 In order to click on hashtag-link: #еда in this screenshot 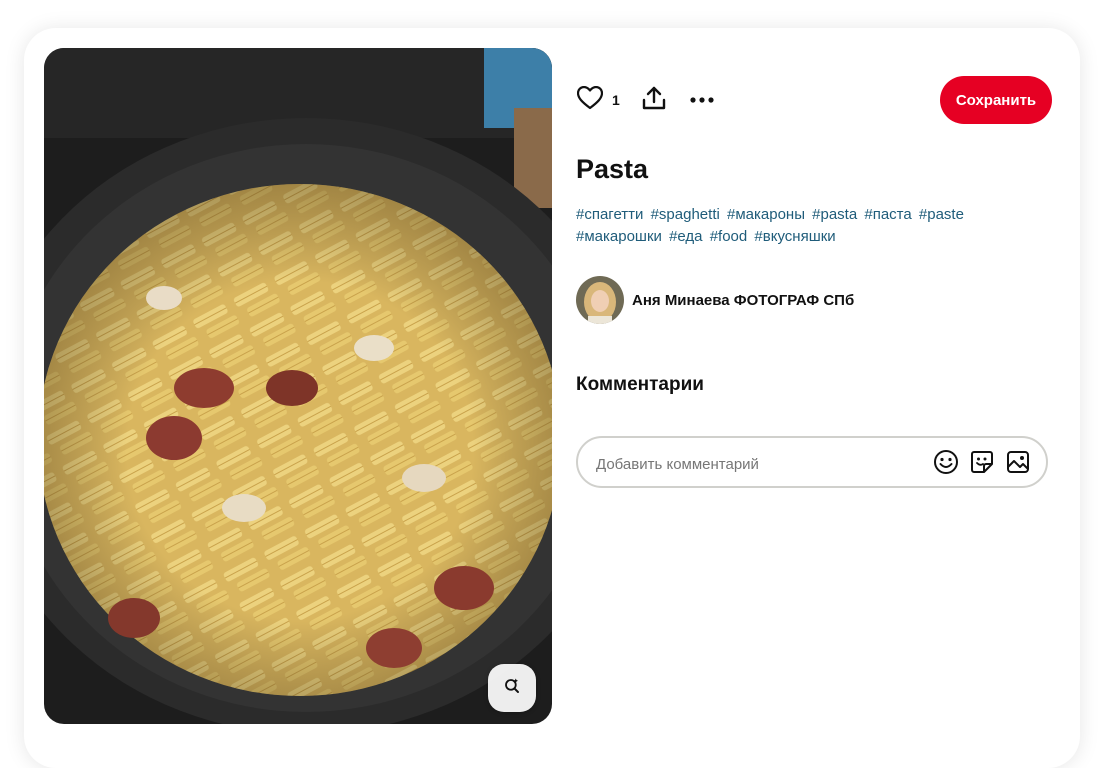, I will do `click(685, 236)`.